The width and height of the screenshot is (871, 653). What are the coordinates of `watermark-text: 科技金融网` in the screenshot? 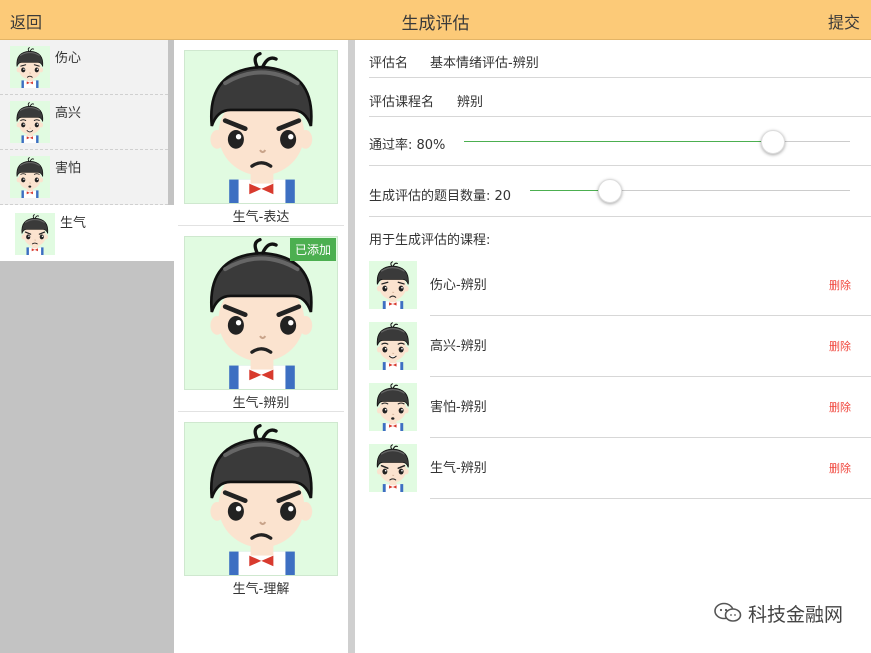 It's located at (795, 615).